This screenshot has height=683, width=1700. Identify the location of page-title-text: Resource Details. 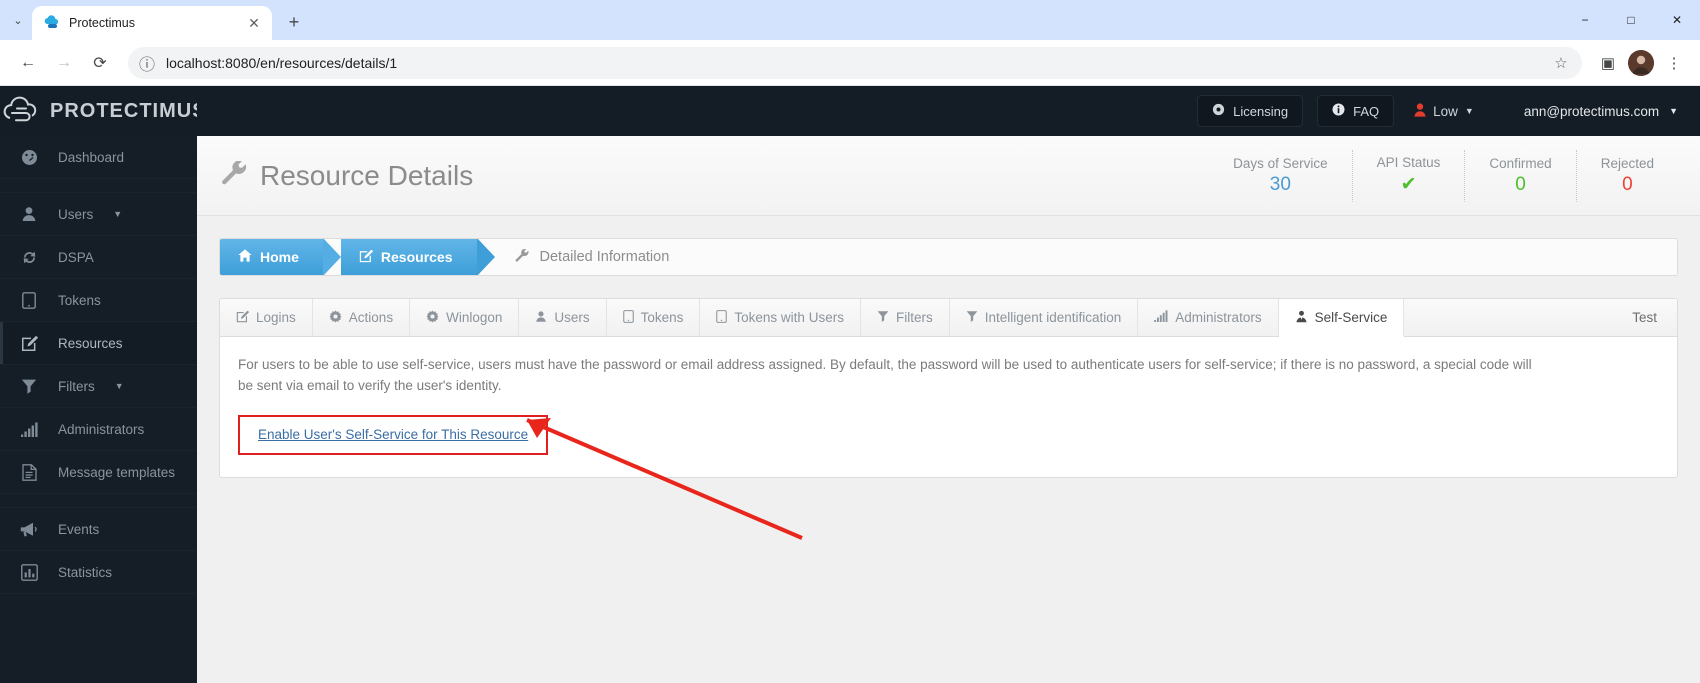
(367, 175).